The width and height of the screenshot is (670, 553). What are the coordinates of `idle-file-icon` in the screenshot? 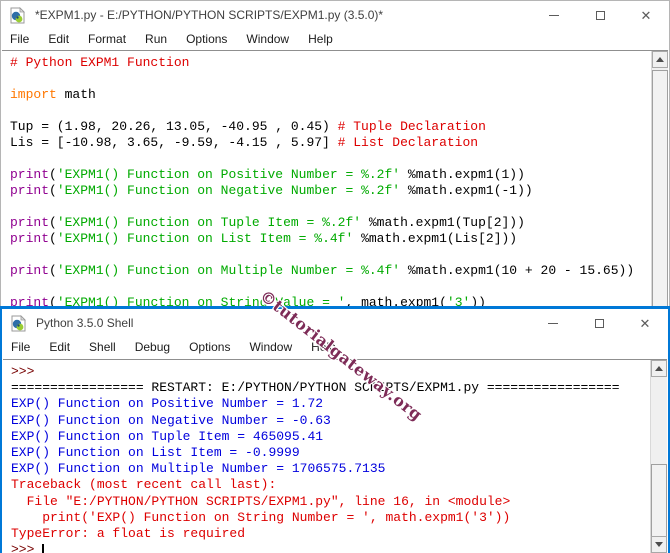 It's located at (17, 14).